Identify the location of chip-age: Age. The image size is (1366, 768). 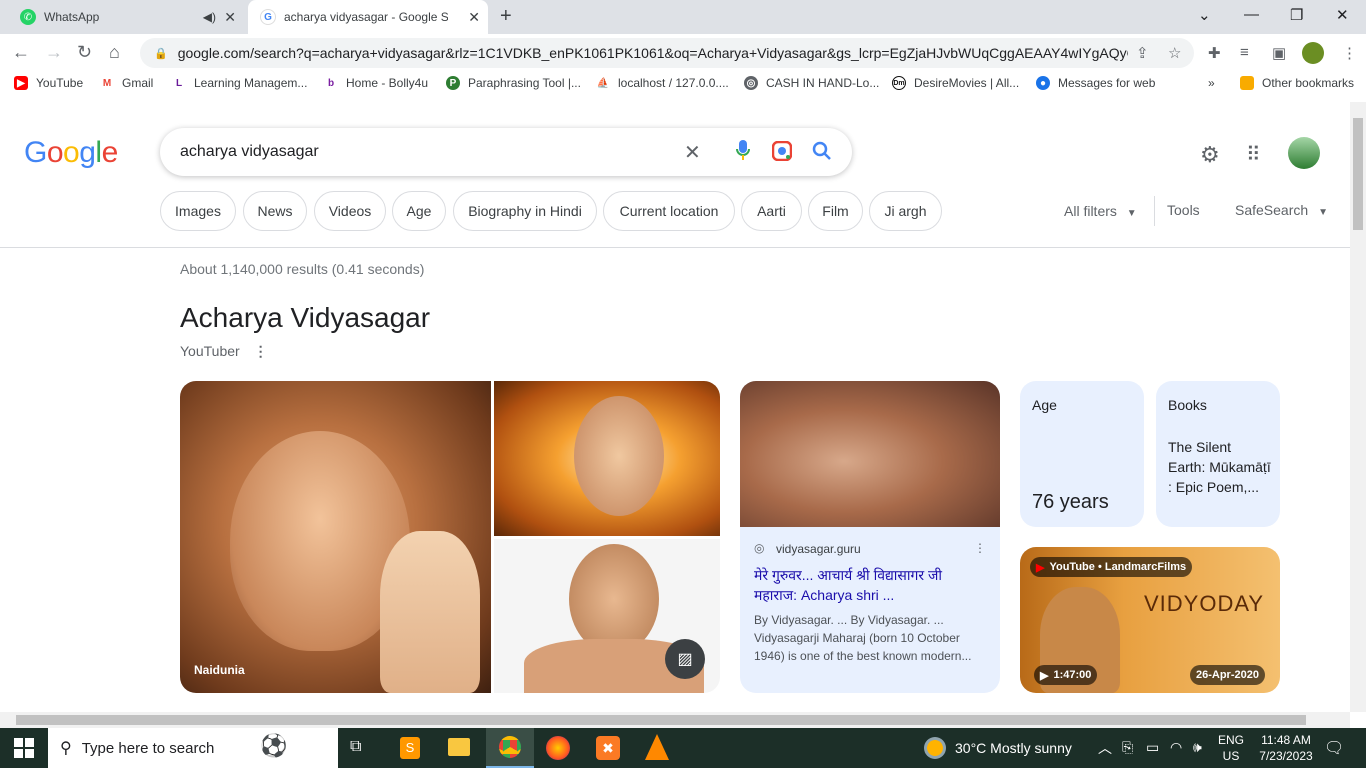
(419, 211).